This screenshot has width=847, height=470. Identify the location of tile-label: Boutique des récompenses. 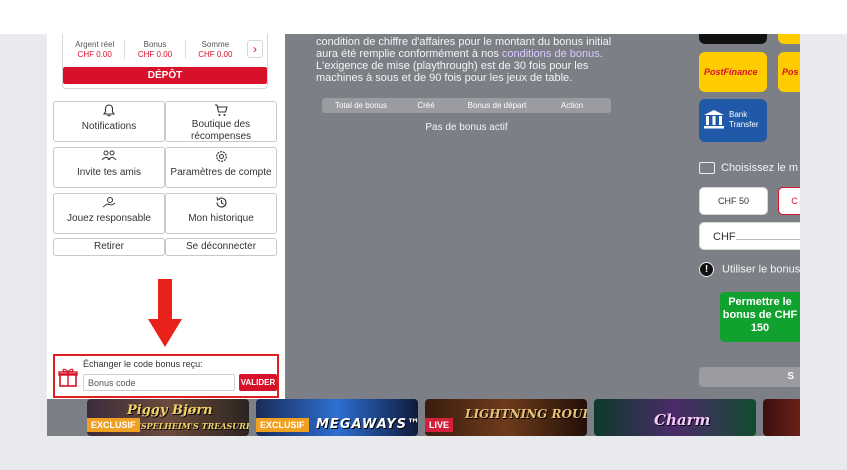
(221, 130).